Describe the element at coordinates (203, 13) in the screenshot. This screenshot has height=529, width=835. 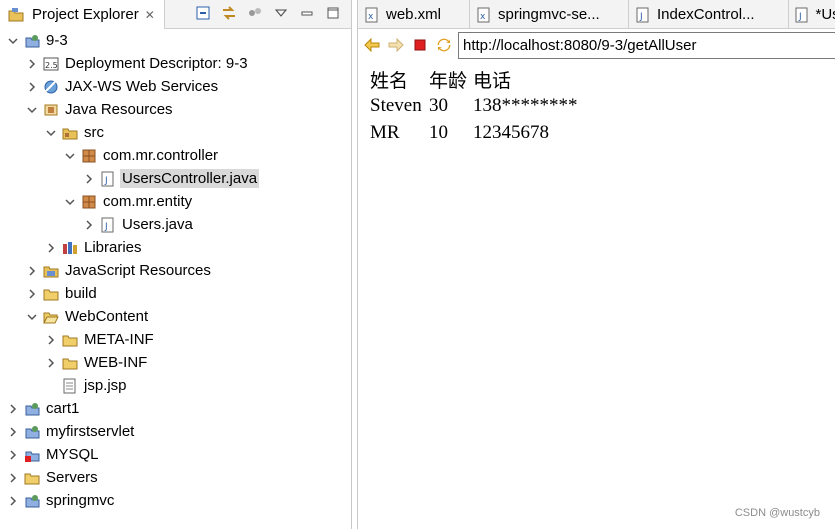
I see `collapse-all-icon` at that location.